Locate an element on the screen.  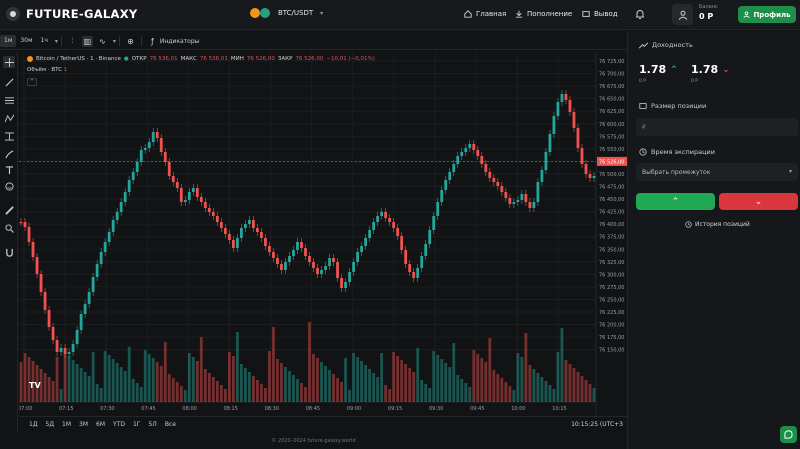
indicators-icon: ƒ is located at coordinates (152, 41).